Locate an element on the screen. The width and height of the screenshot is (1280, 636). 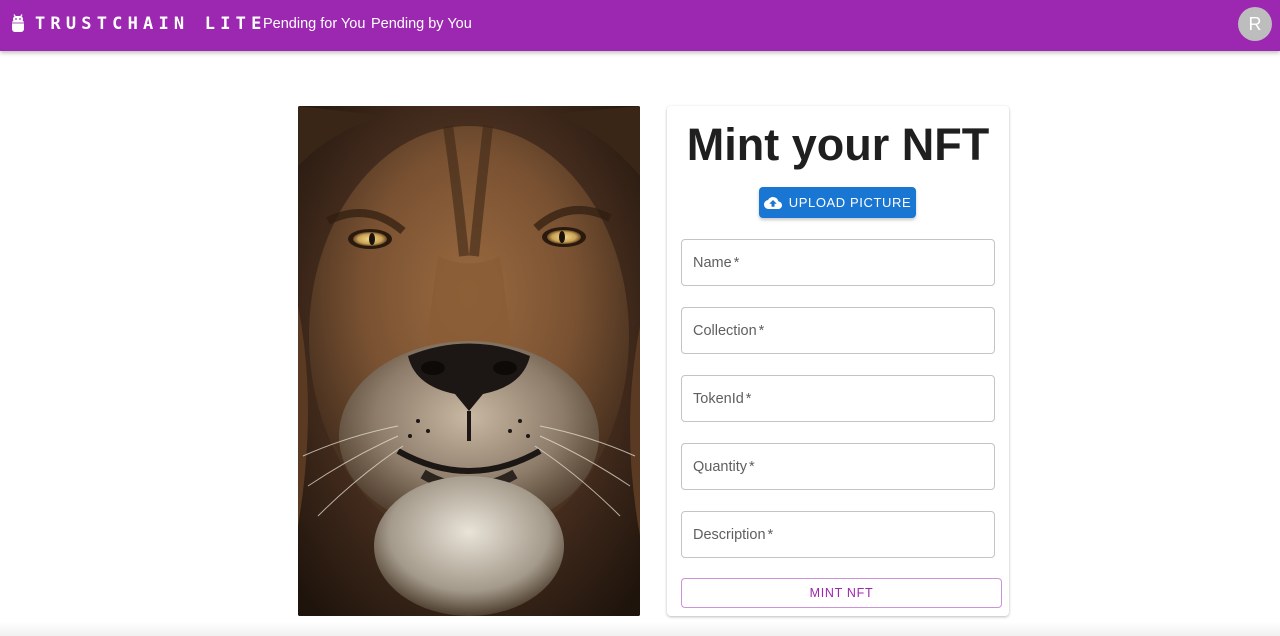
upload-picture-label: UPLOAD PICTURE is located at coordinates (850, 202).